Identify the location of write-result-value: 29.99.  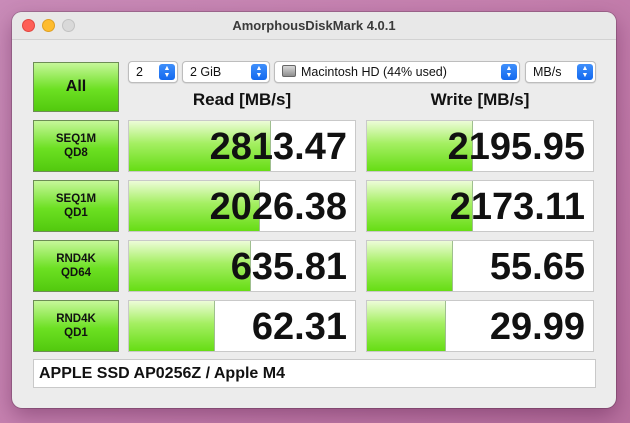
(537, 327).